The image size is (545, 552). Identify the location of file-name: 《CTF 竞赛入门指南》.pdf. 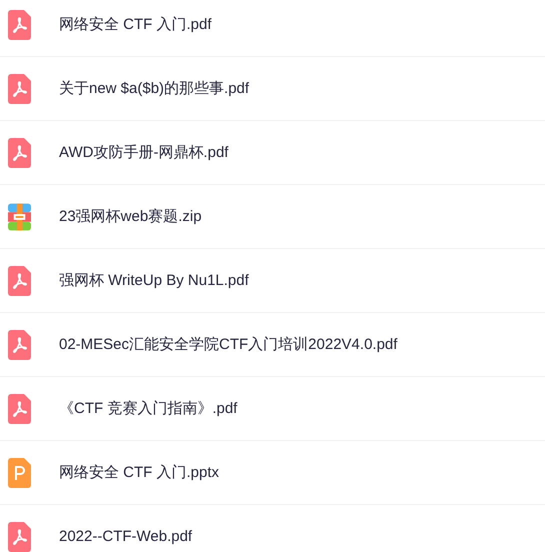
(148, 408).